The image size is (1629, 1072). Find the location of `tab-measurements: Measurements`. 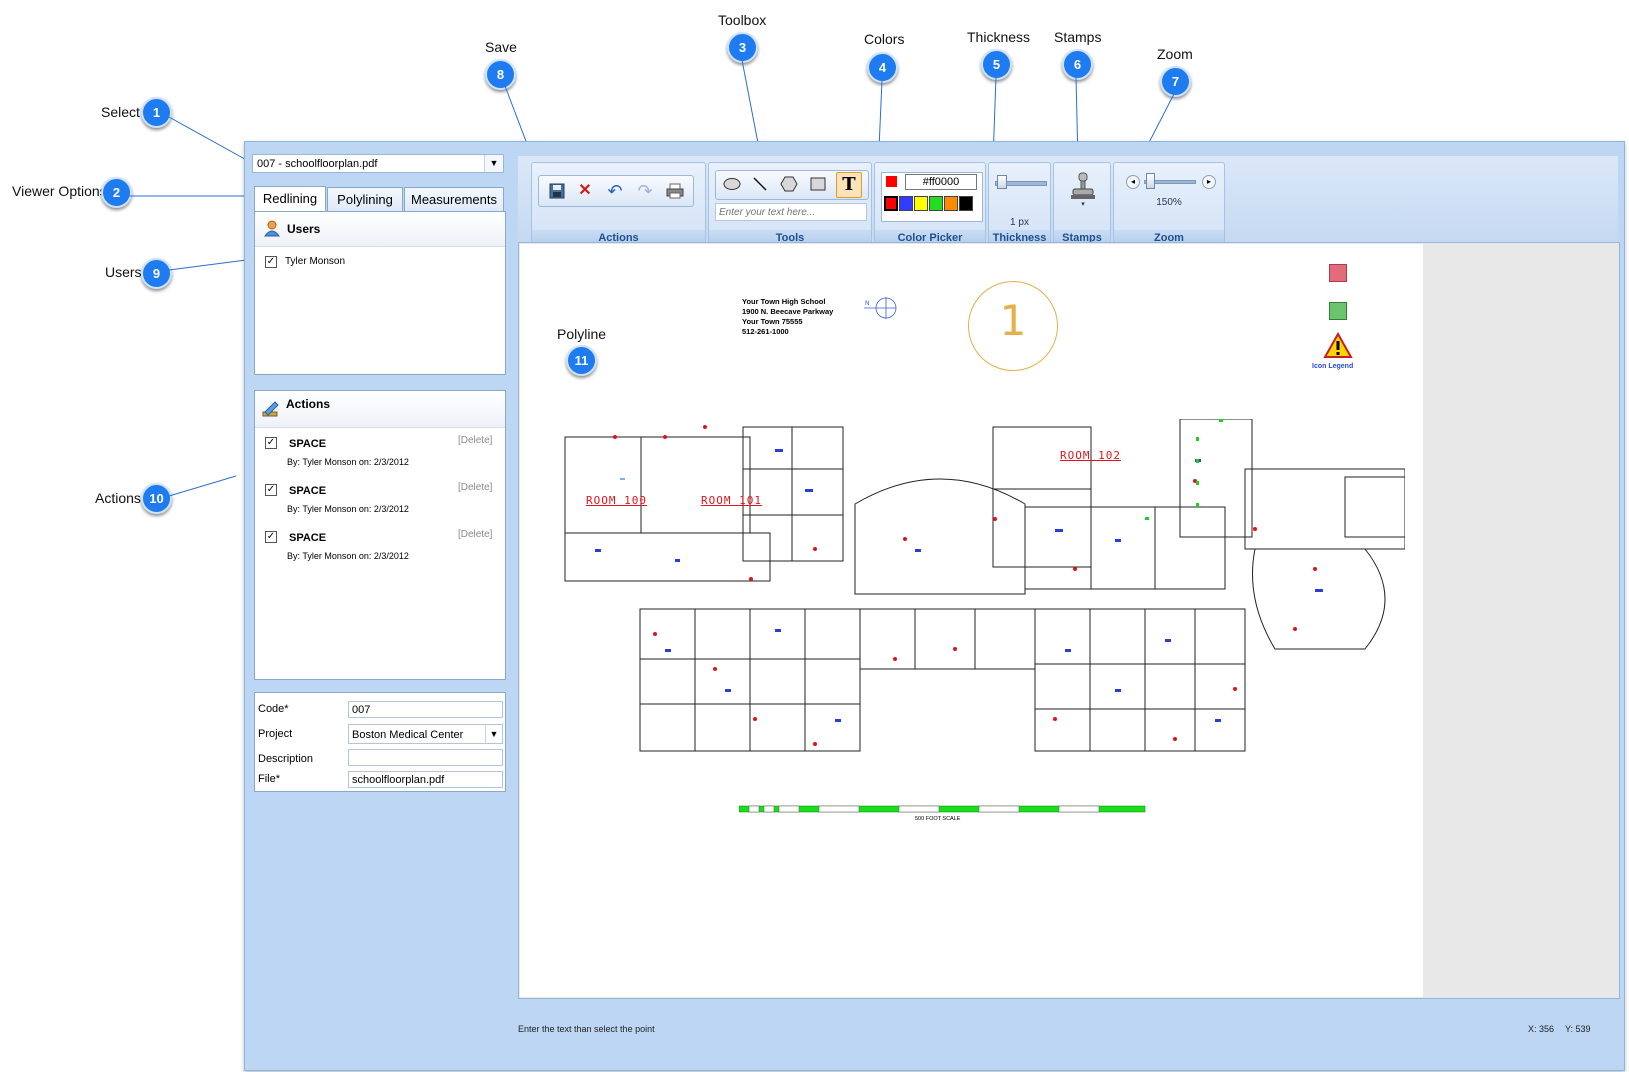

tab-measurements: Measurements is located at coordinates (454, 199).